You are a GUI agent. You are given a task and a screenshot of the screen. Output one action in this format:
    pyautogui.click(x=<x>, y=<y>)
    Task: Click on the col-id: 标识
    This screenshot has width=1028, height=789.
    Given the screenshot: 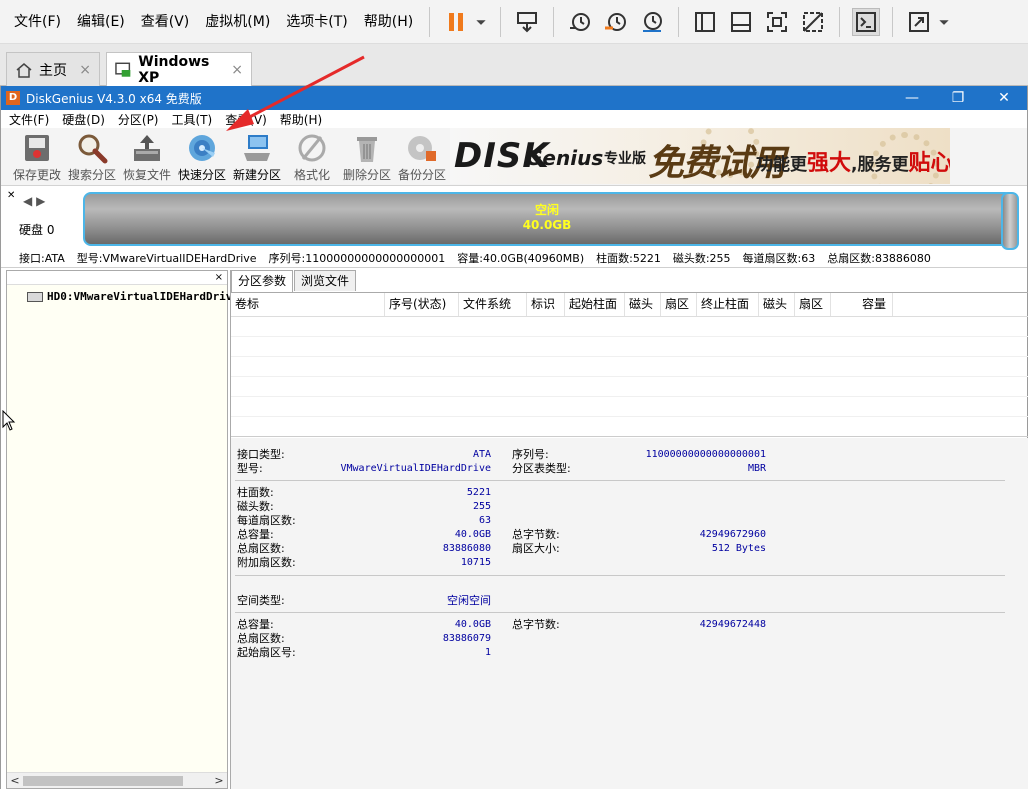 What is the action you would take?
    pyautogui.click(x=546, y=304)
    